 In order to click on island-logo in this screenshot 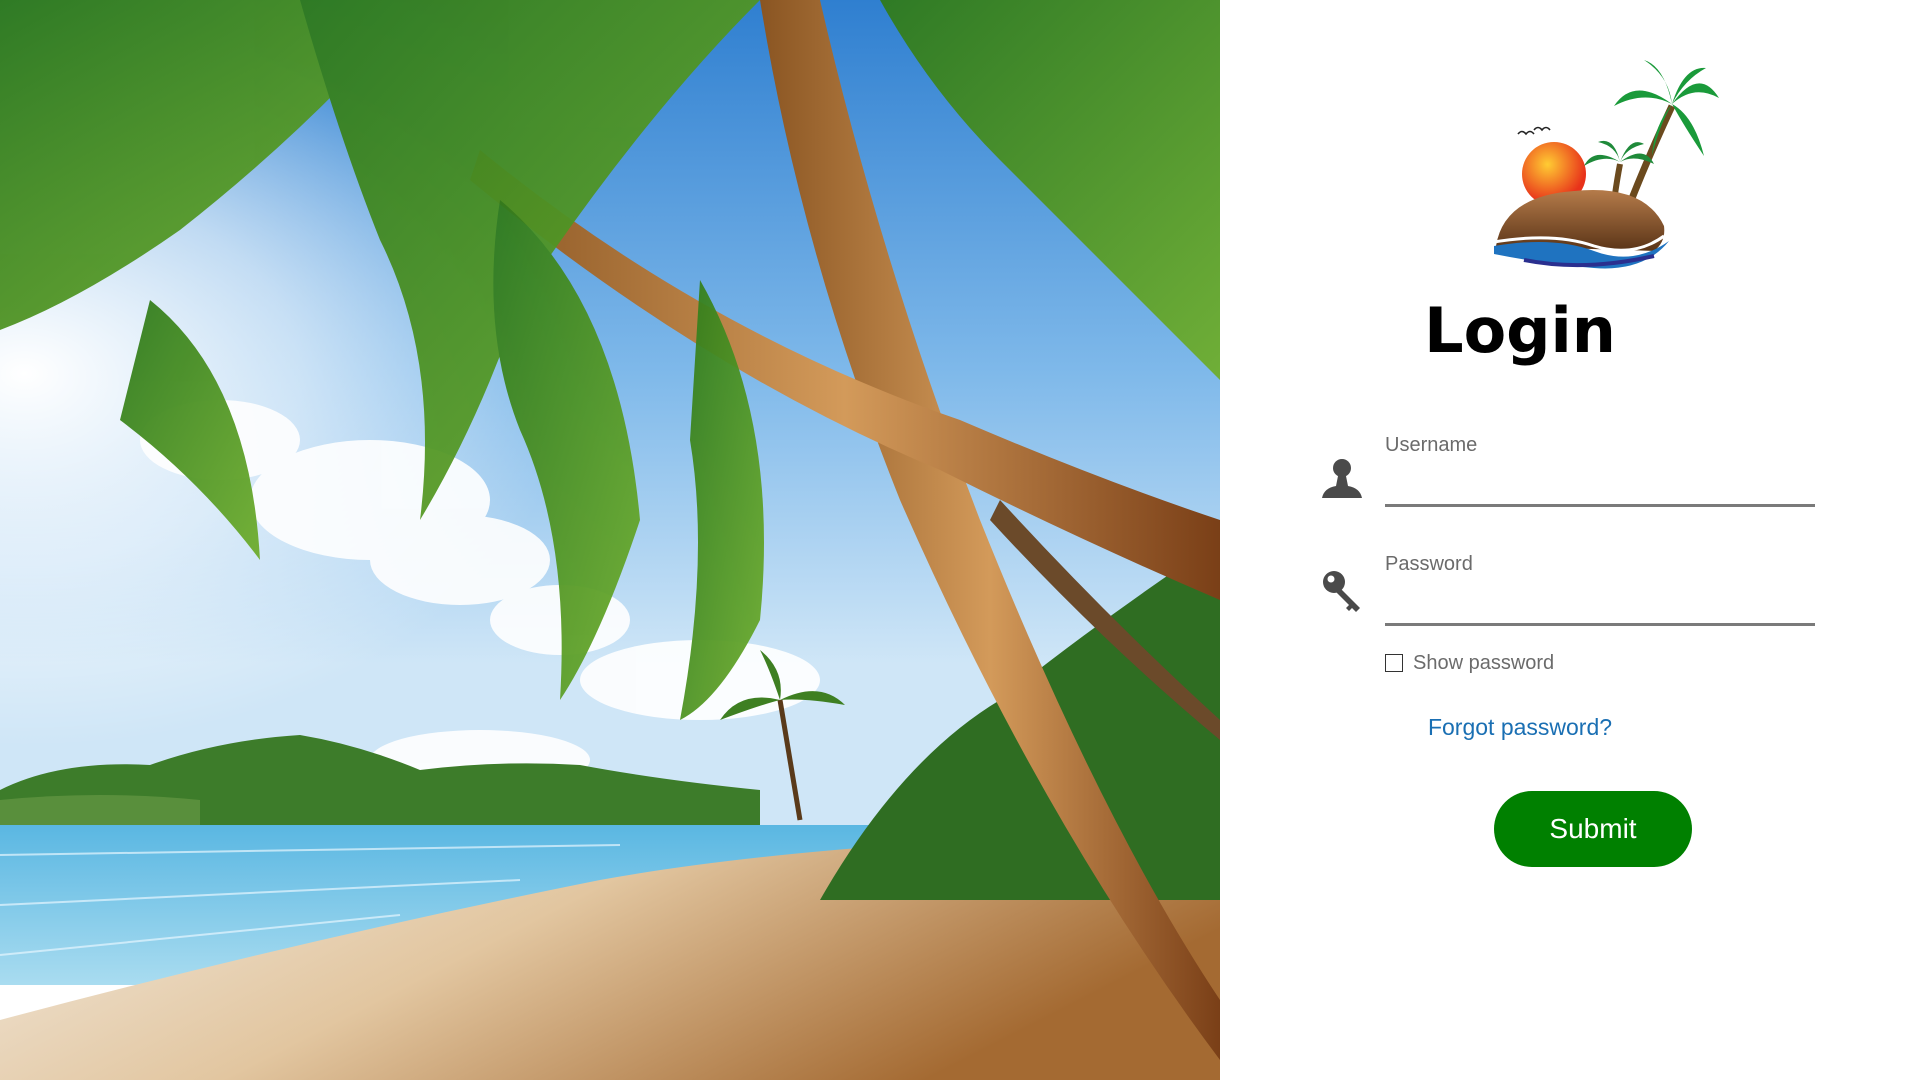, I will do `click(1611, 159)`.